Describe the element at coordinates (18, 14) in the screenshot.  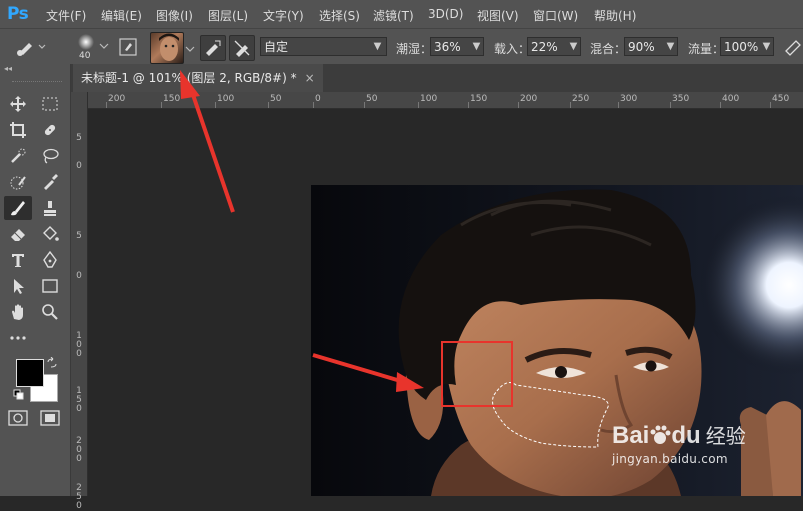
I see `app-logo: Ps` at that location.